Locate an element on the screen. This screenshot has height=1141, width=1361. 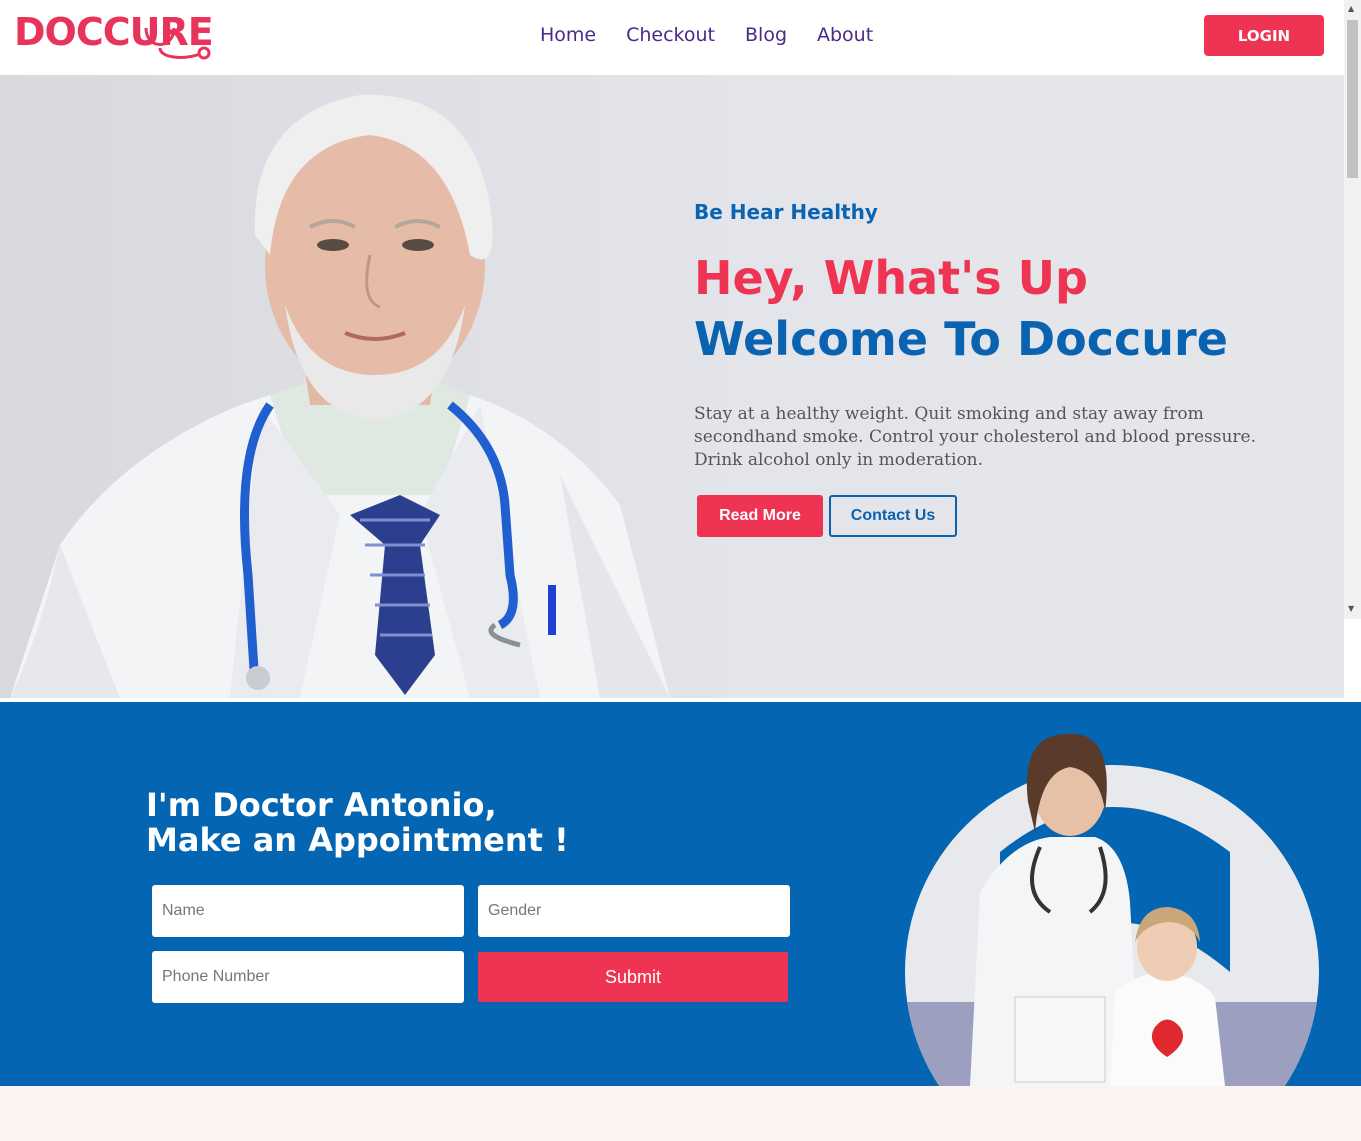
appointment-title-line2: Make an Appointment ! is located at coordinates (357, 840).